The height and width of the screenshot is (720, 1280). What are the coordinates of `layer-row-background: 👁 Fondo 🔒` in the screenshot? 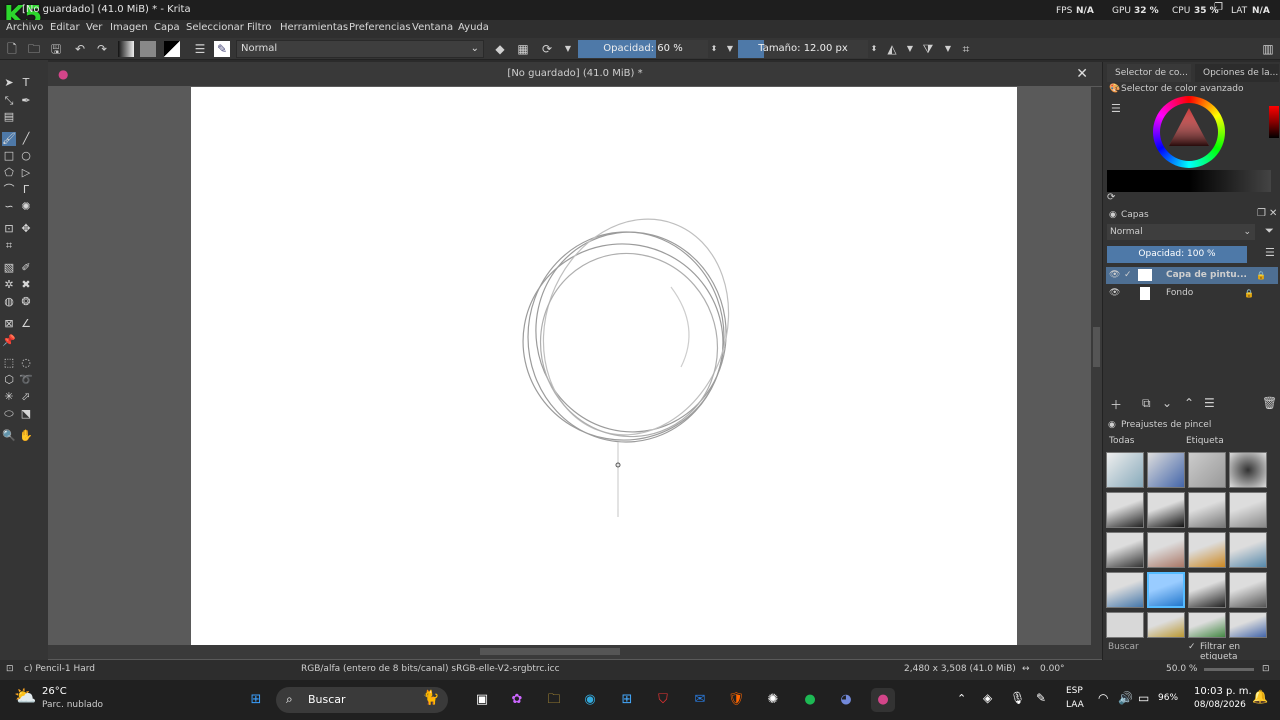 It's located at (1192, 293).